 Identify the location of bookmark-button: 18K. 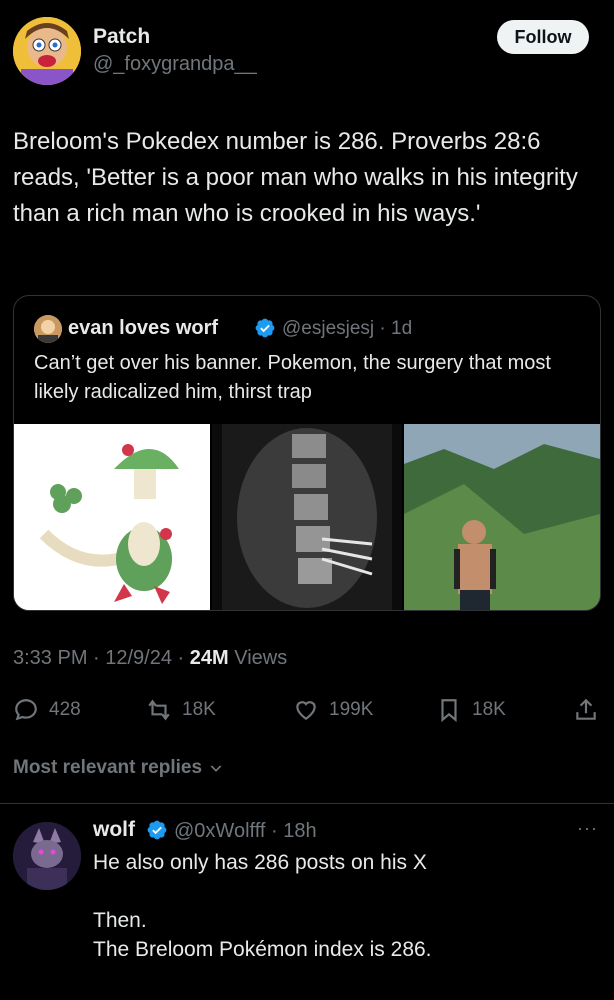
(471, 710).